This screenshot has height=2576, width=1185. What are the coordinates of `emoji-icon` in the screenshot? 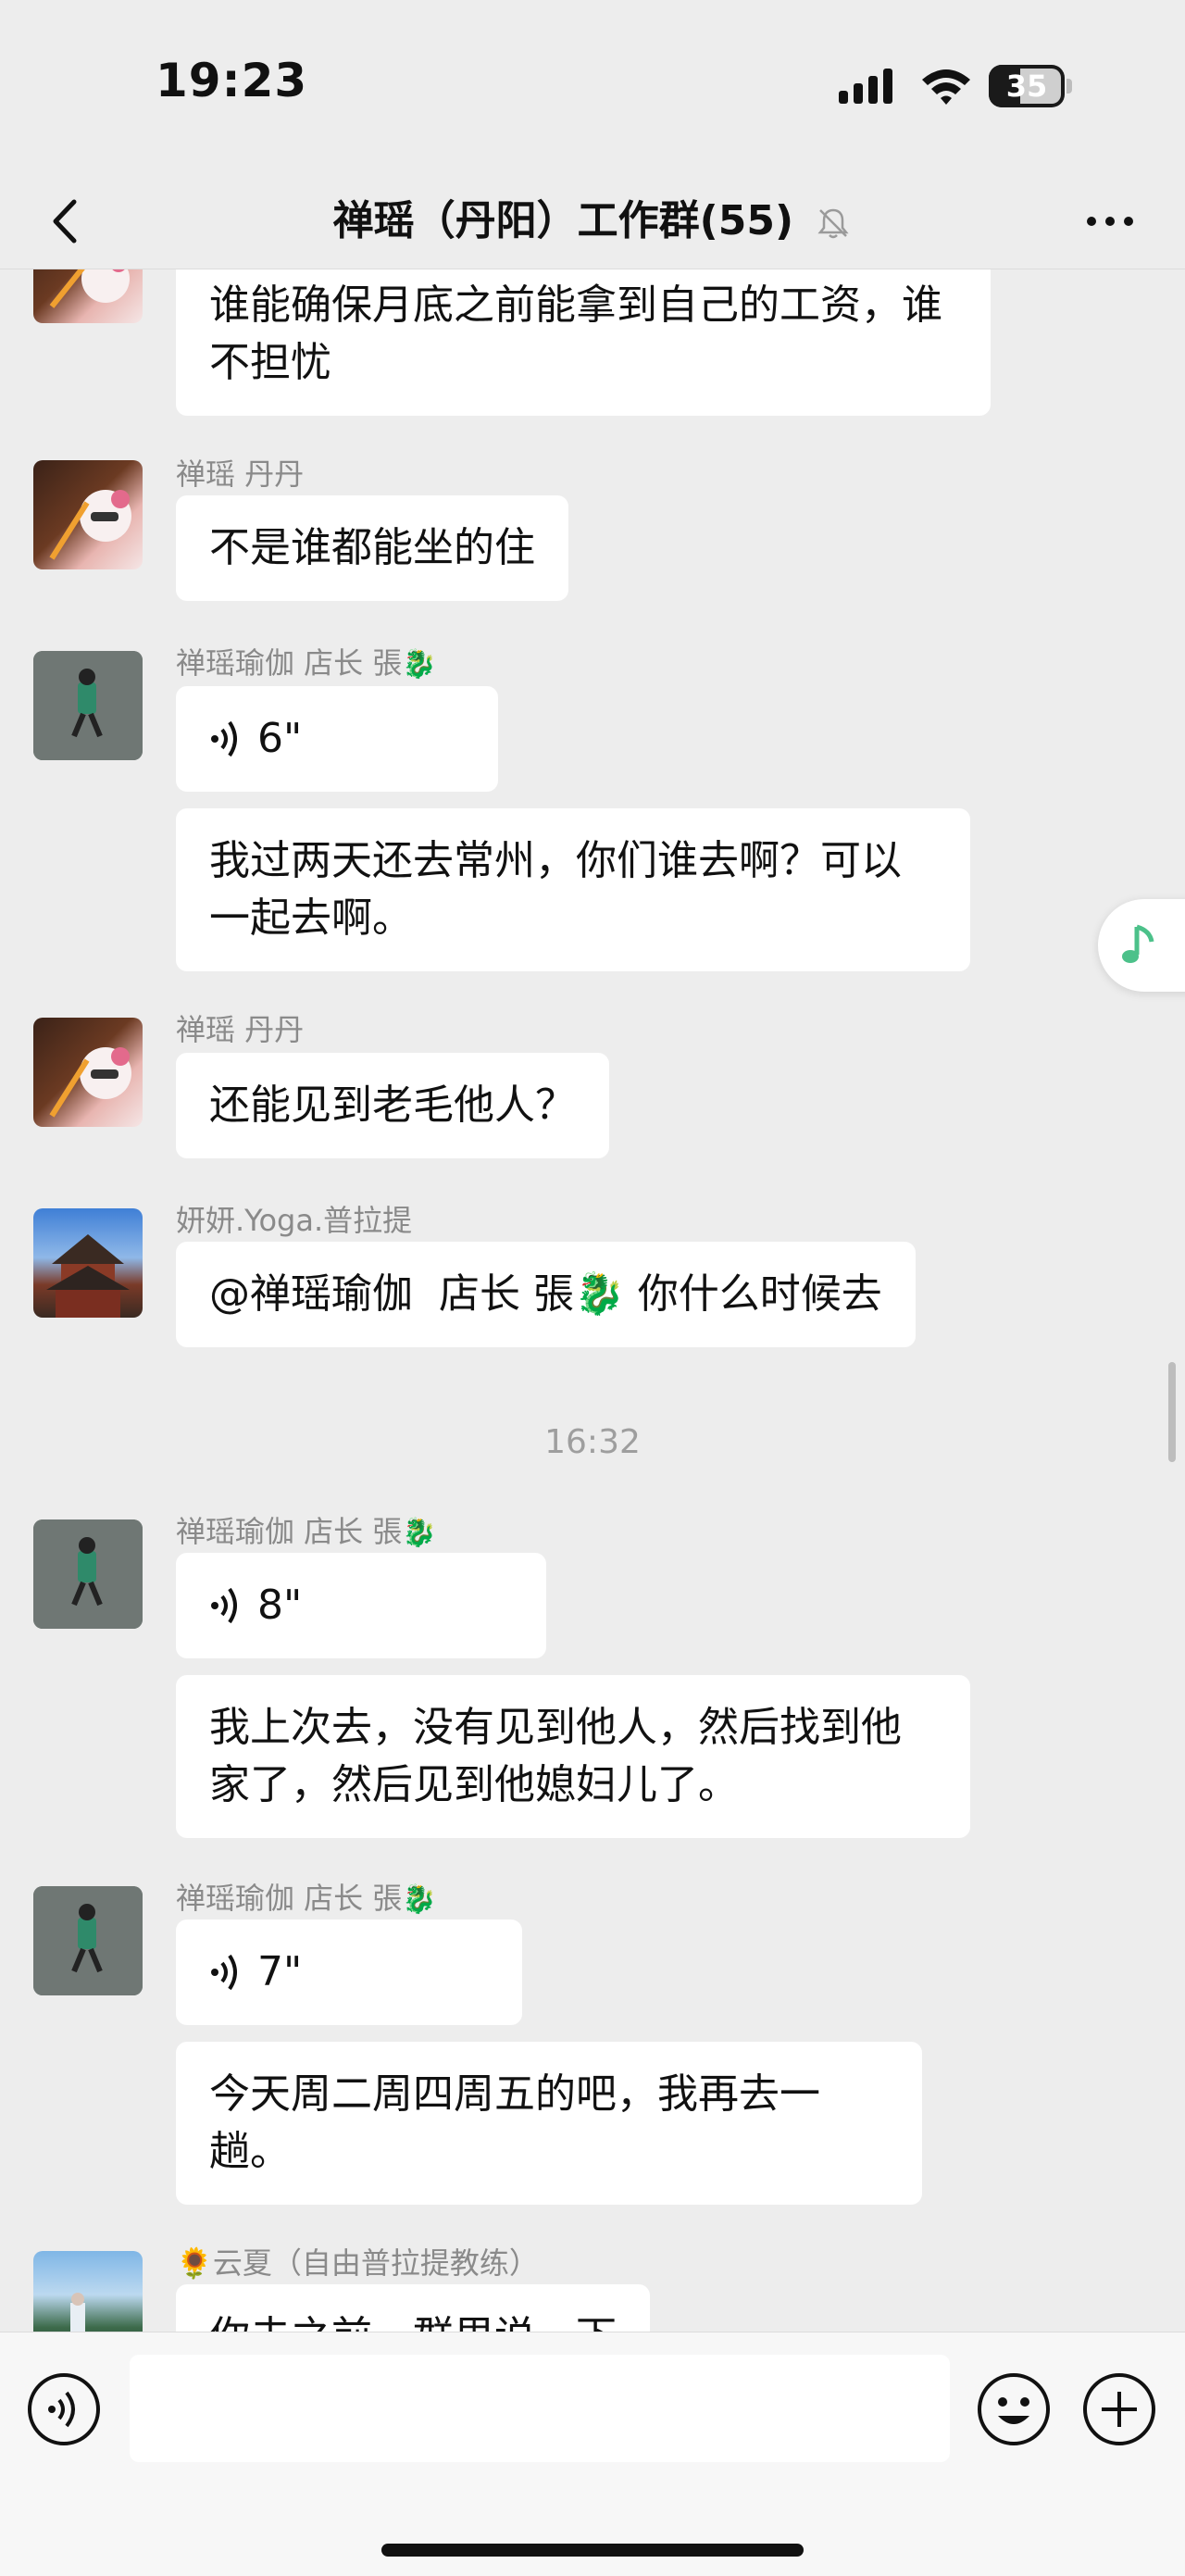 It's located at (1014, 2409).